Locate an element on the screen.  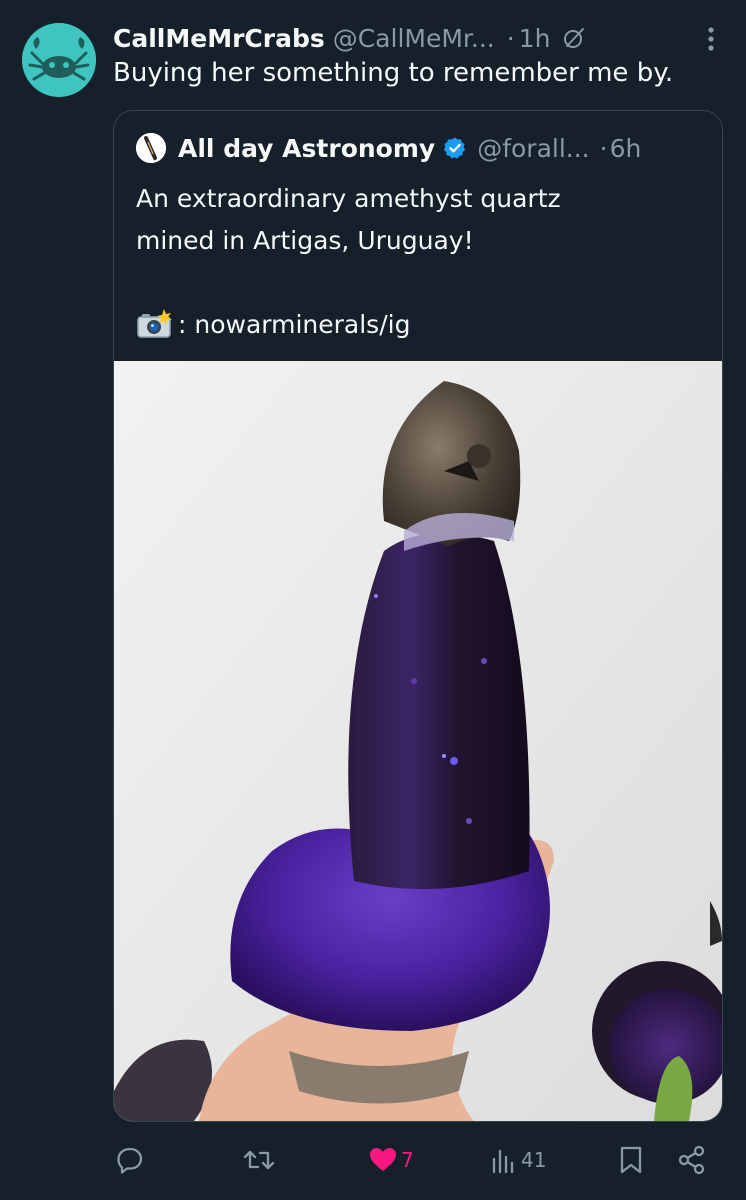
reply-icon is located at coordinates (130, 1160).